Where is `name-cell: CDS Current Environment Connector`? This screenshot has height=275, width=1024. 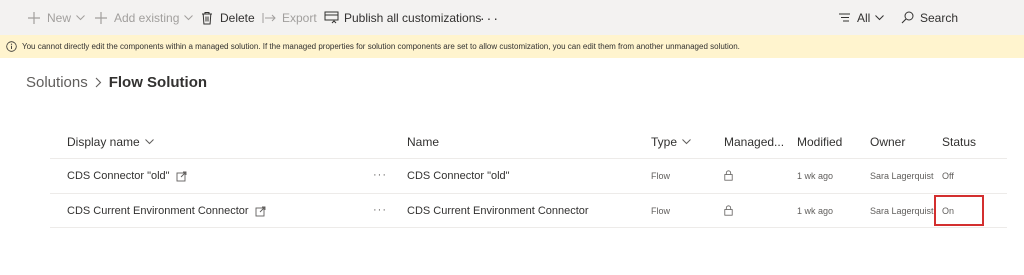 name-cell: CDS Current Environment Connector is located at coordinates (498, 211).